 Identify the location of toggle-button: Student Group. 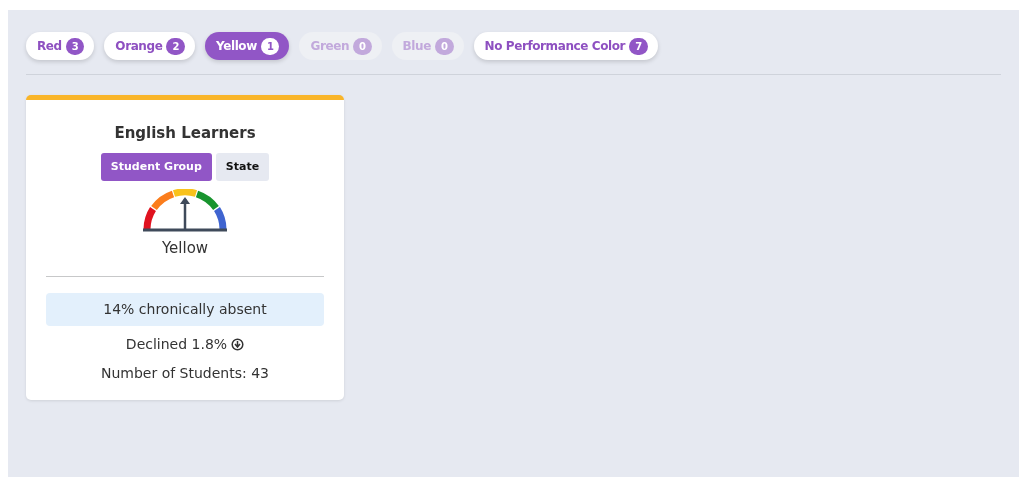
(156, 166).